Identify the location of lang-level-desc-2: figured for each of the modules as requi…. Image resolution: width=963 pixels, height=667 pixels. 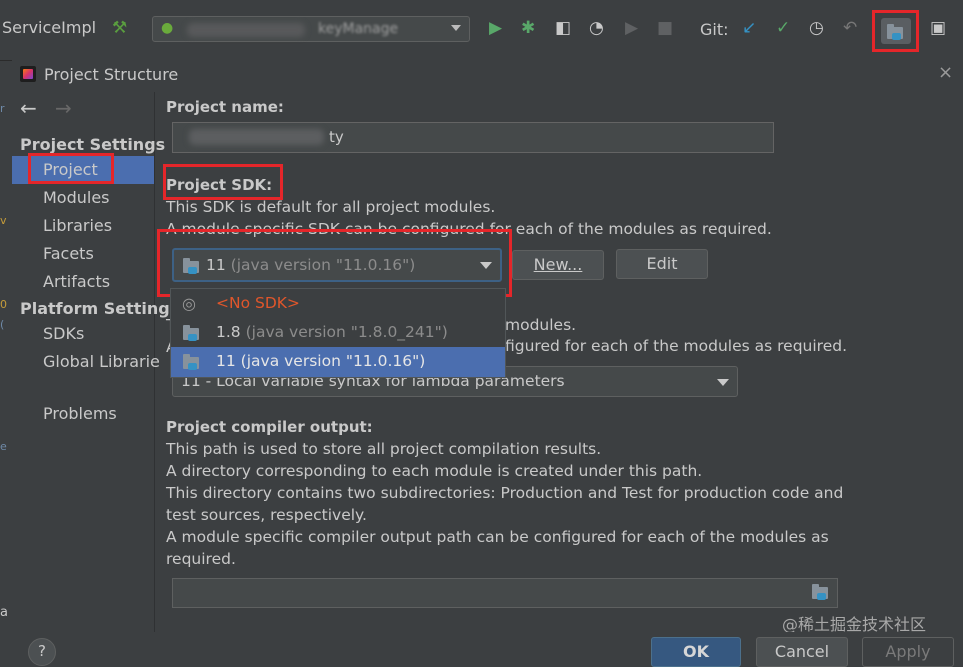
(676, 346).